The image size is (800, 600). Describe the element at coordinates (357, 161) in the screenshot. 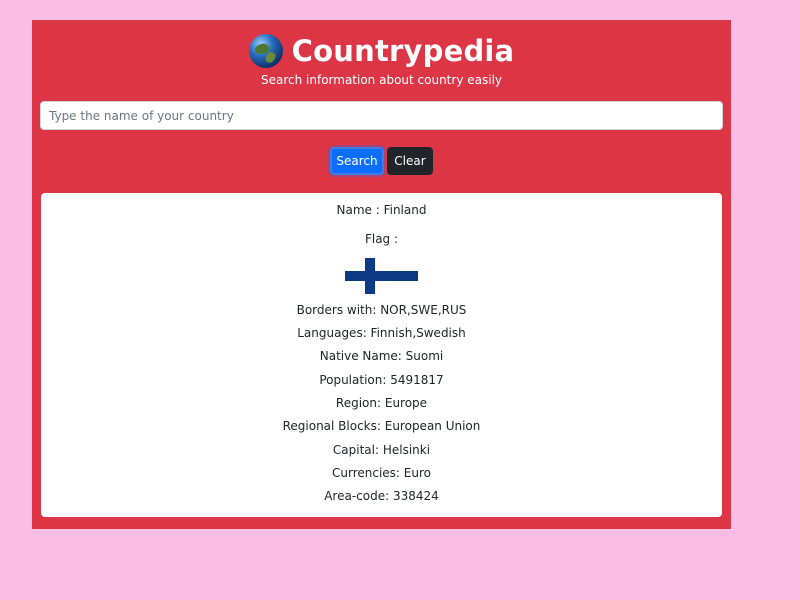

I see `search-button: Search` at that location.